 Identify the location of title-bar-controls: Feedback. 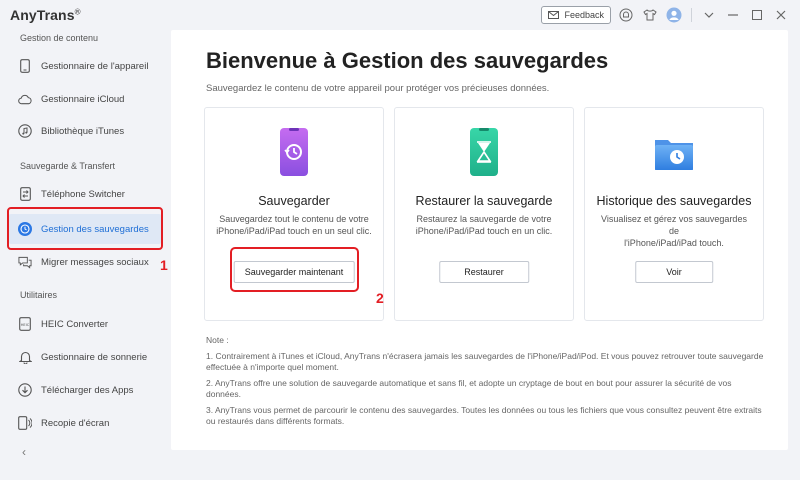
(665, 15).